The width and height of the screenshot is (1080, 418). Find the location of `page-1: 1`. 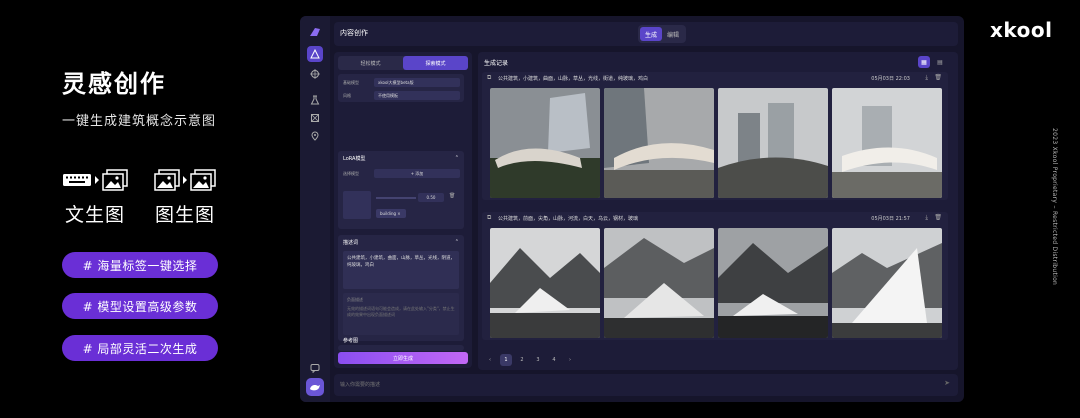

page-1: 1 is located at coordinates (506, 360).